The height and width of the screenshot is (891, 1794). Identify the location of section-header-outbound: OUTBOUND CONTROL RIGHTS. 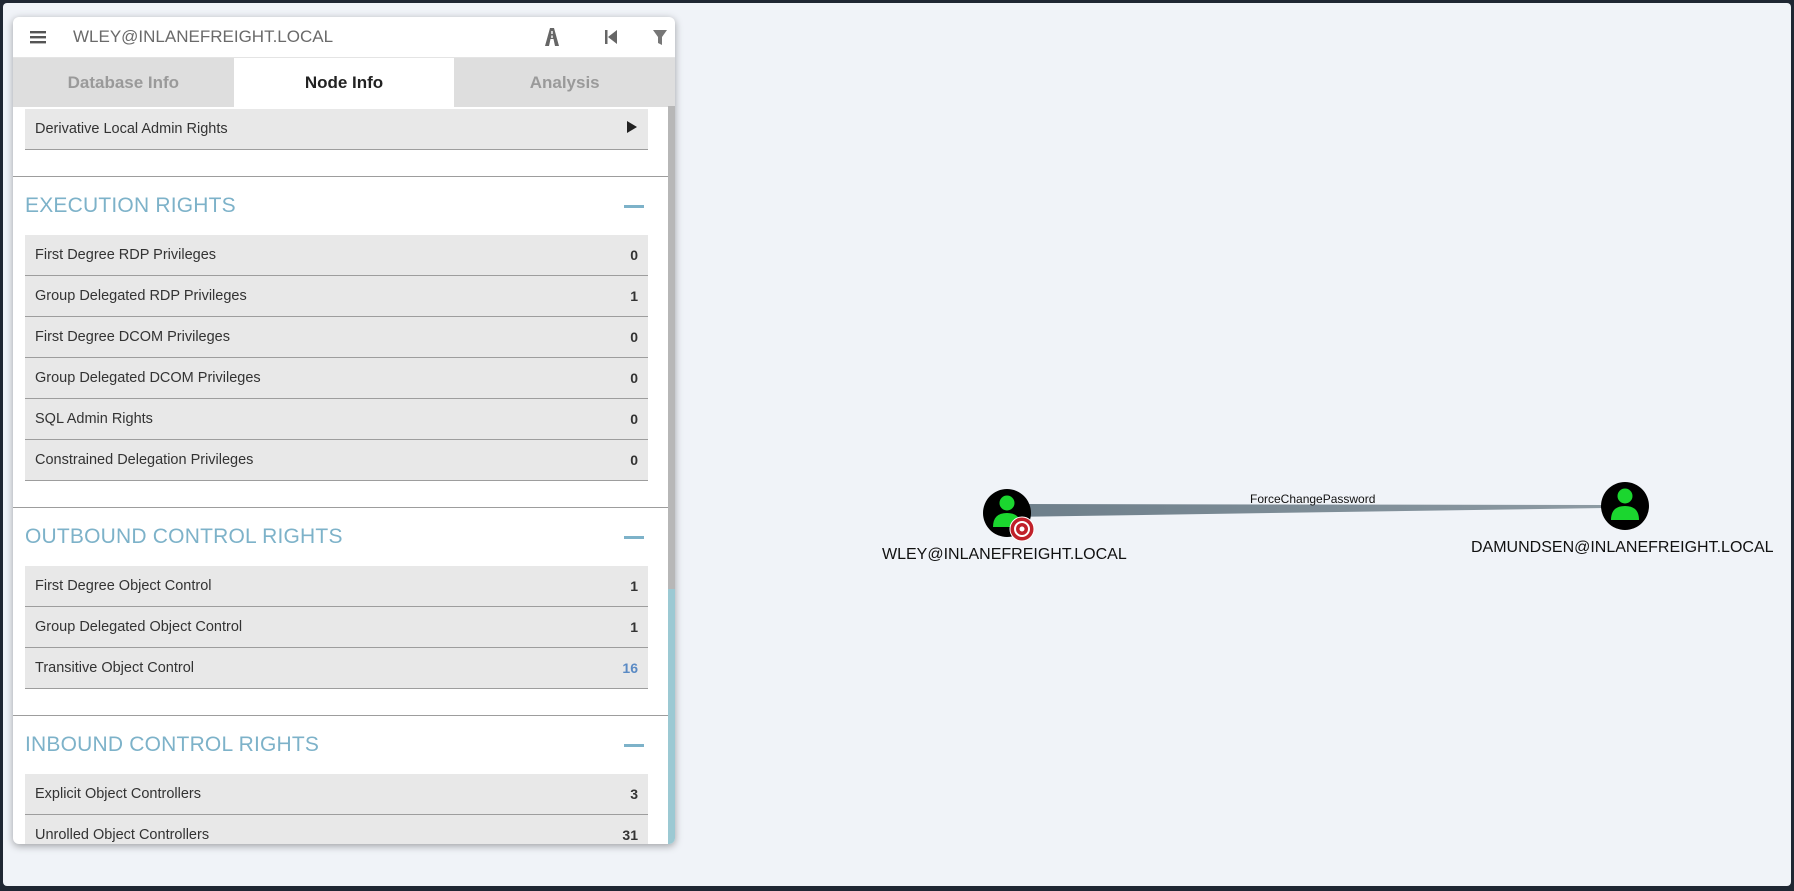
(340, 537).